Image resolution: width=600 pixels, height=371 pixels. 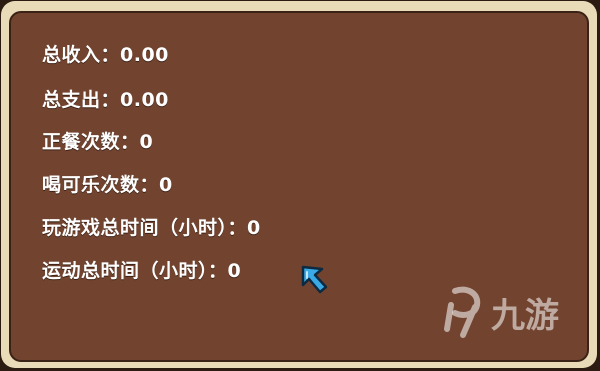 I want to click on stat-total-income: 总收入：0.00, so click(x=105, y=53).